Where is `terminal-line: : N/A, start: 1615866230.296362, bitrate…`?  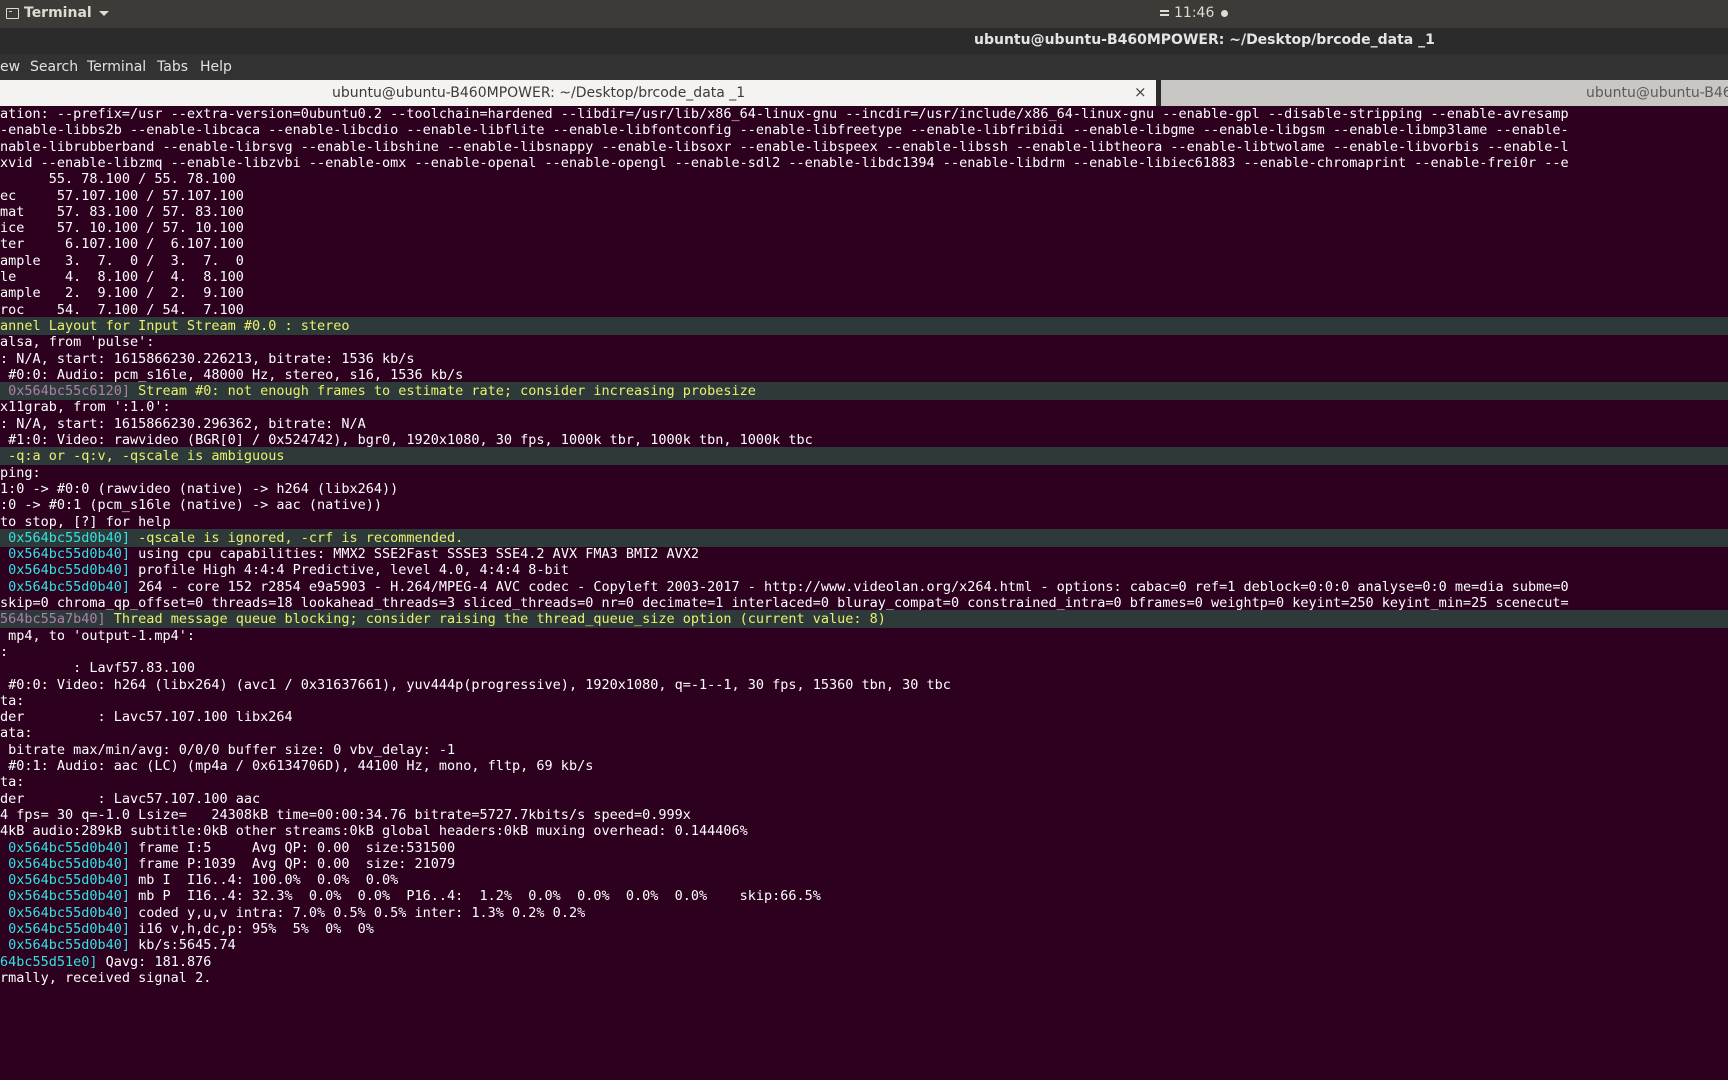
terminal-line: : N/A, start: 1615866230.296362, bitrate… is located at coordinates (864, 424).